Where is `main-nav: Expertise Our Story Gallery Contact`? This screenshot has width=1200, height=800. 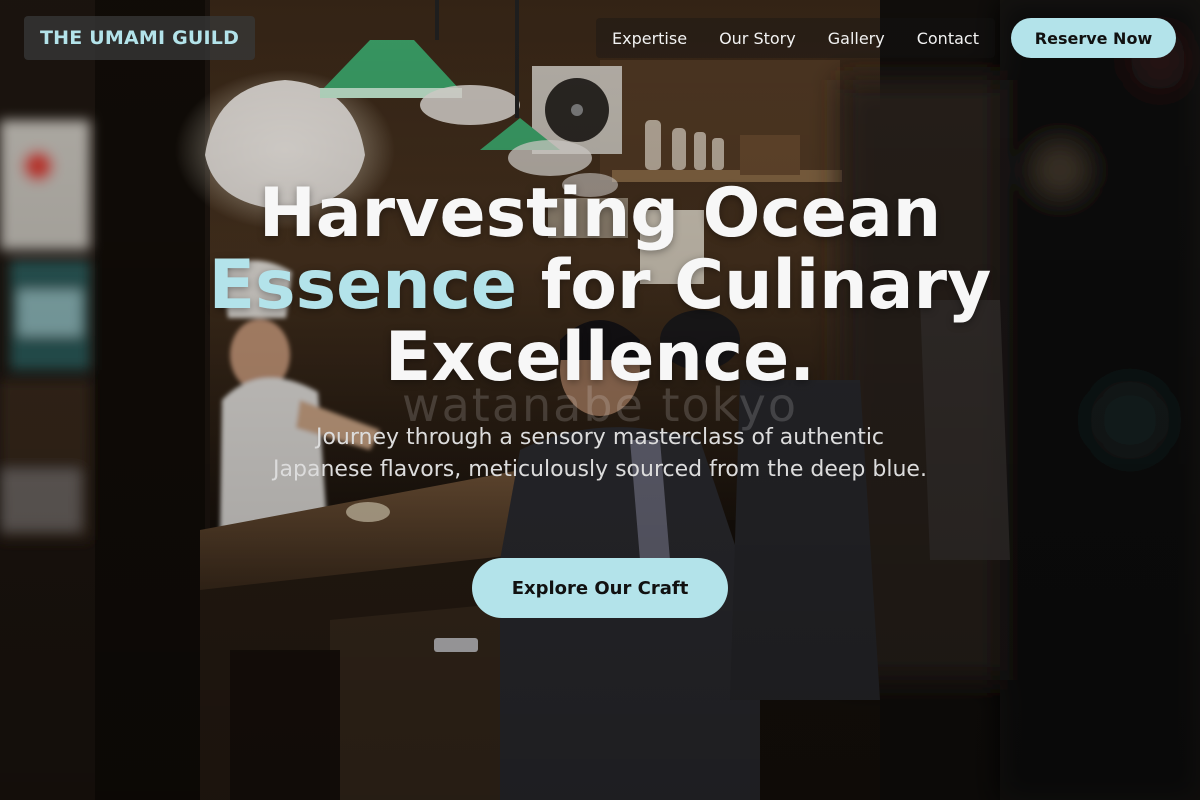
main-nav: Expertise Our Story Gallery Contact is located at coordinates (795, 38).